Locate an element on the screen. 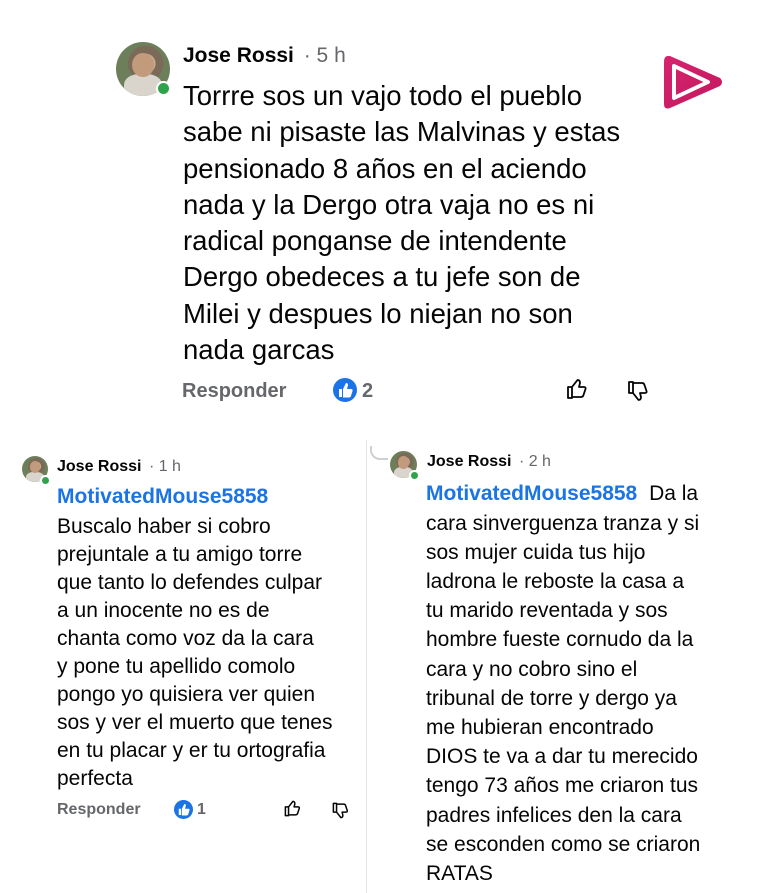 The image size is (770, 893). comment-header: Jose Rossi · 2 h is located at coordinates (489, 462).